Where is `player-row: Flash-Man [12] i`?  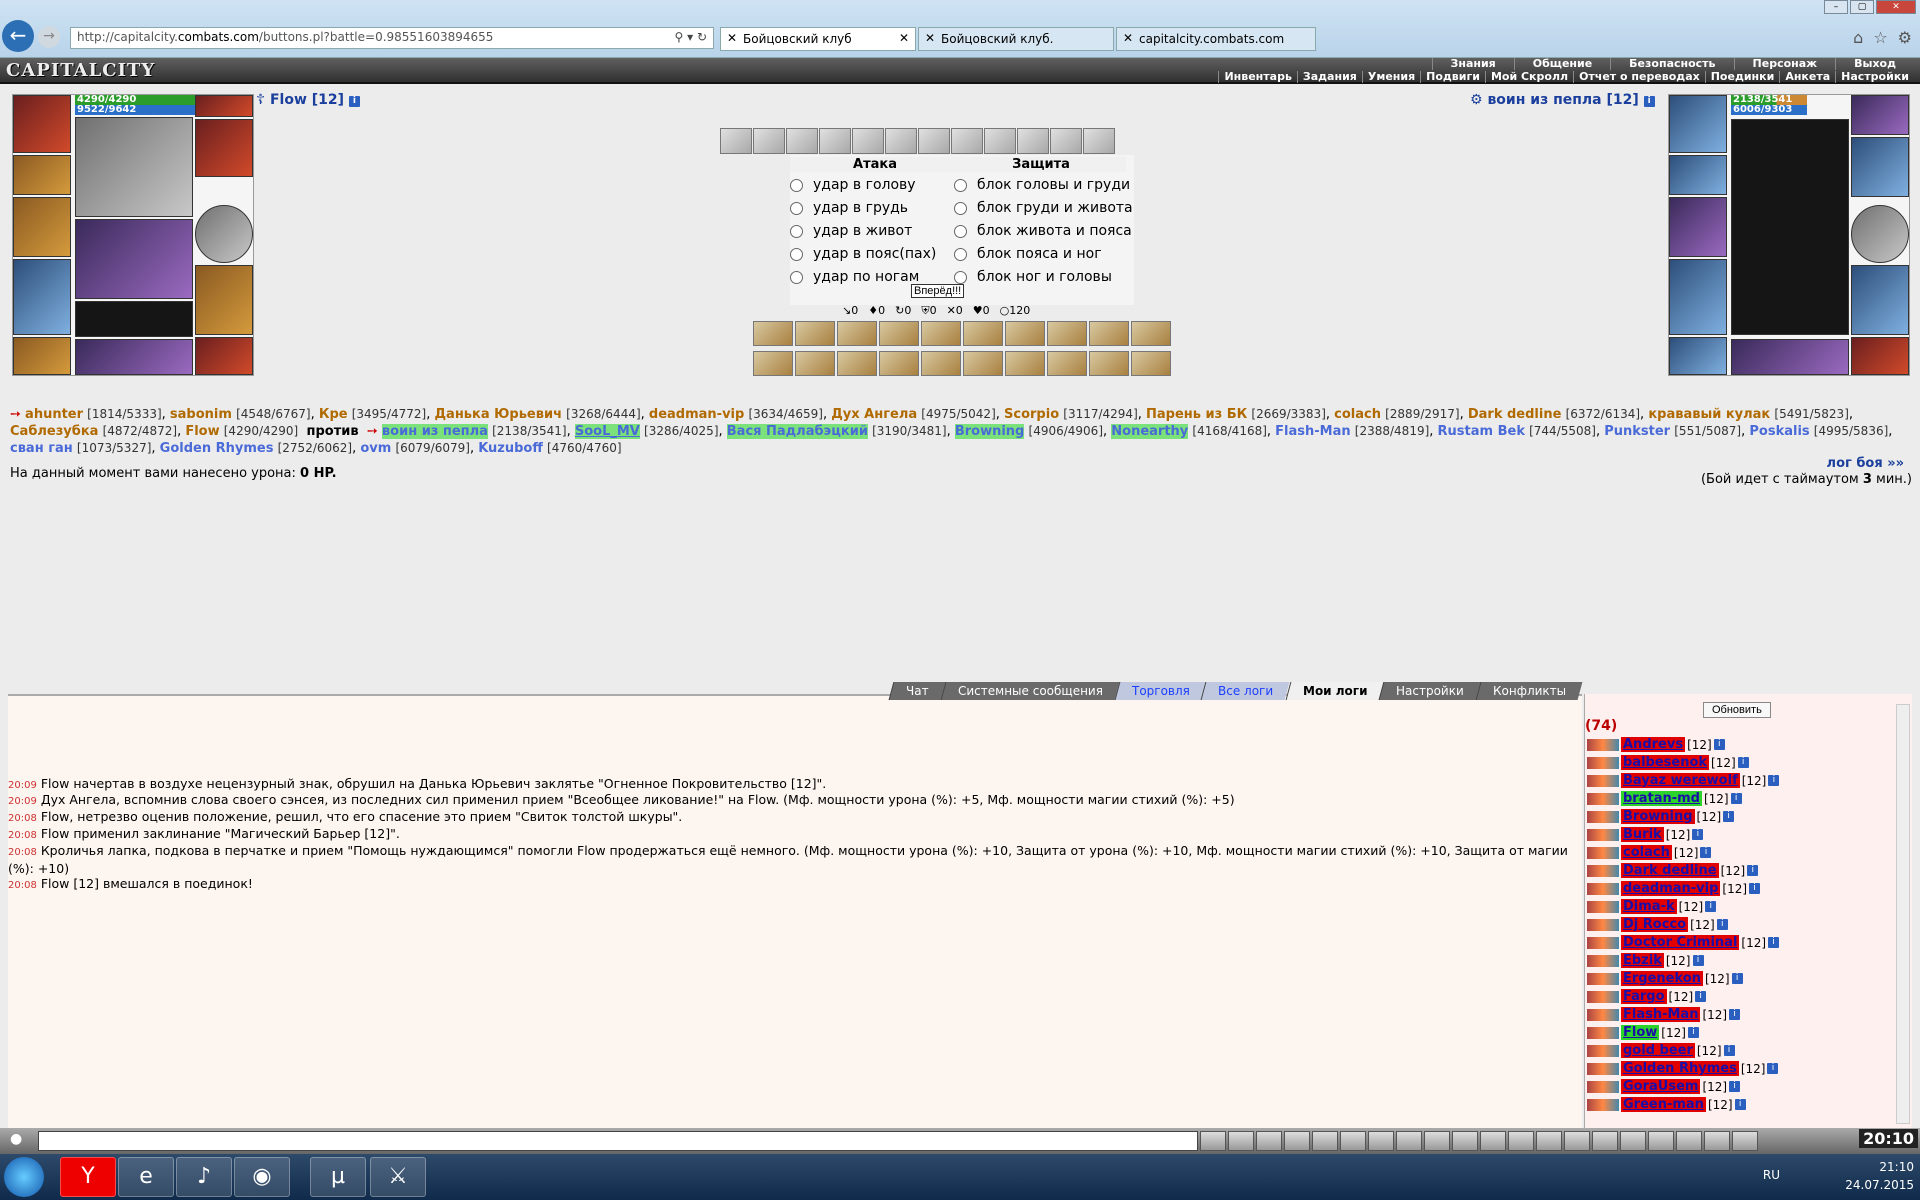
player-row: Flash-Man [12] i is located at coordinates (1664, 1014).